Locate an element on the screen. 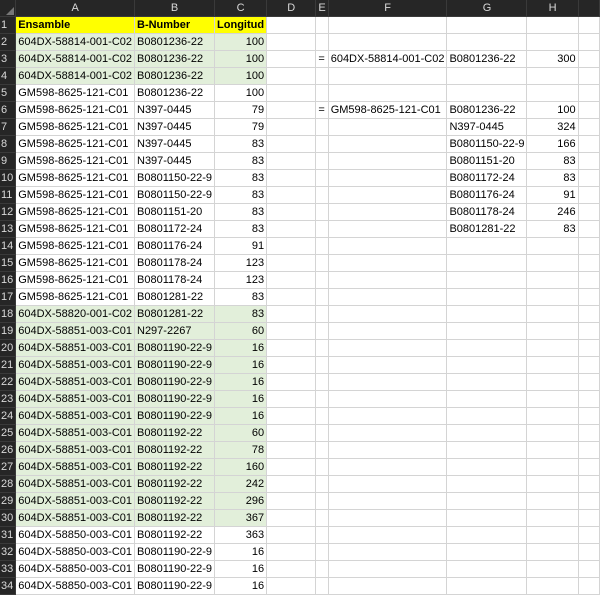  cell-e: = is located at coordinates (322, 110).